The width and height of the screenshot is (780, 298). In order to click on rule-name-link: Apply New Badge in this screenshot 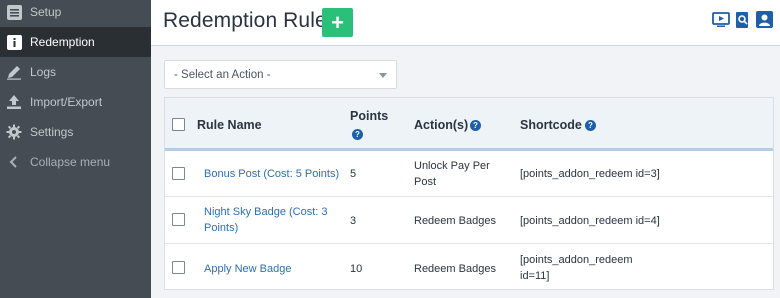, I will do `click(247, 269)`.